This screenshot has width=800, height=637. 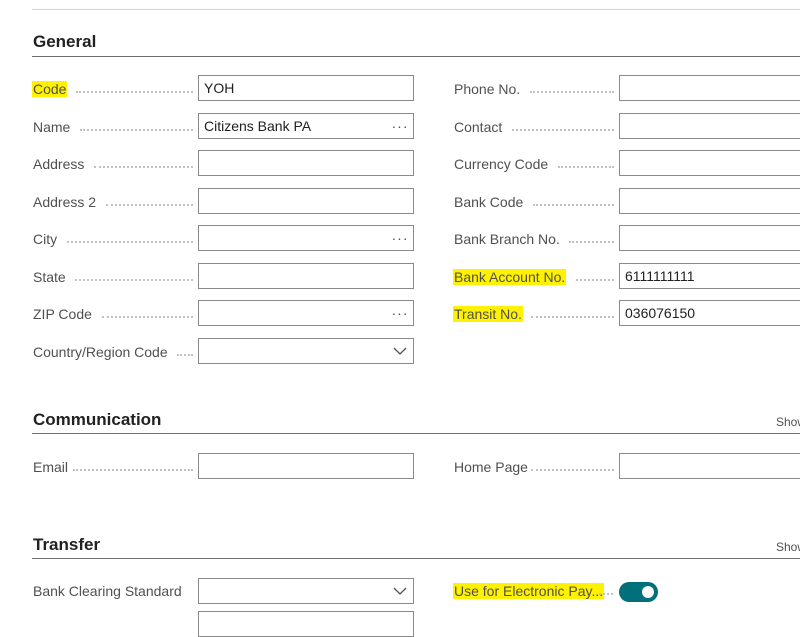 What do you see at coordinates (573, 204) in the screenshot?
I see `bank-code-leader-dots` at bounding box center [573, 204].